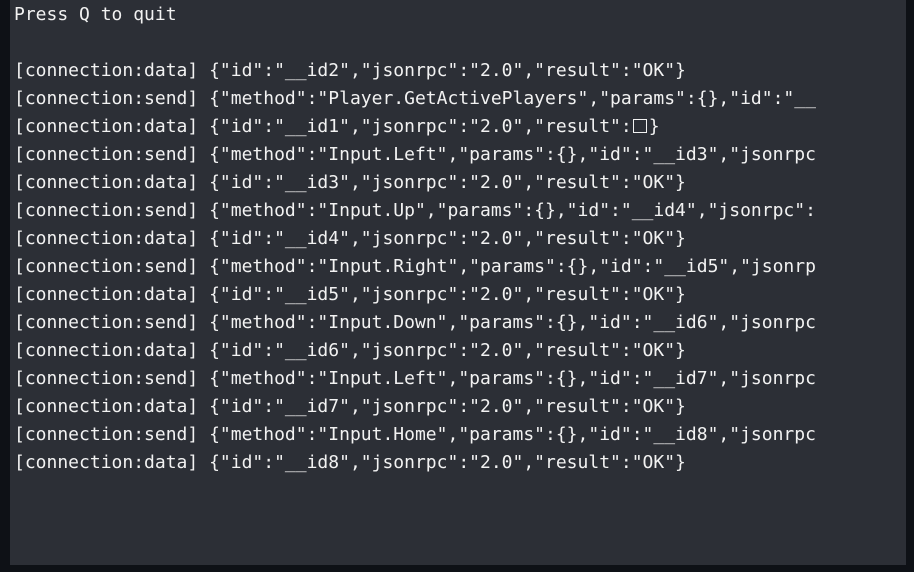 The width and height of the screenshot is (914, 572). I want to click on window-bezel-left, so click(5, 286).